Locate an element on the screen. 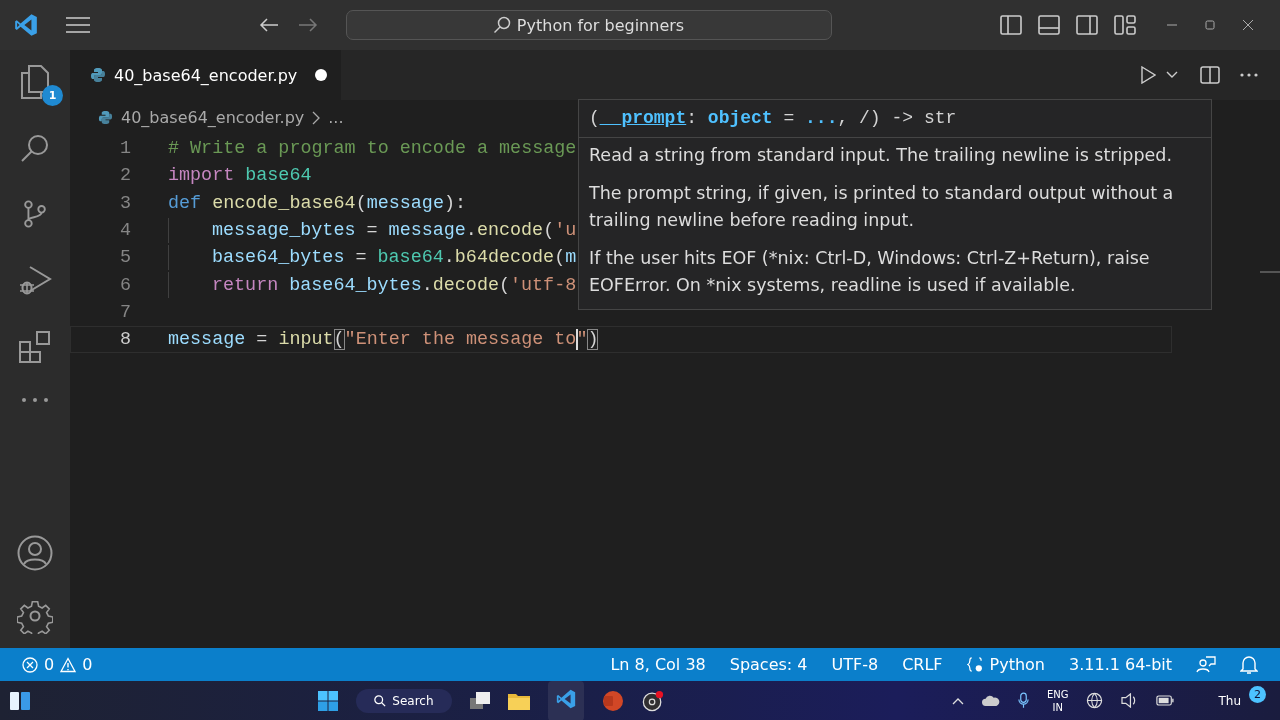 The height and width of the screenshot is (720, 1280). presentation-app-icon is located at coordinates (612, 700).